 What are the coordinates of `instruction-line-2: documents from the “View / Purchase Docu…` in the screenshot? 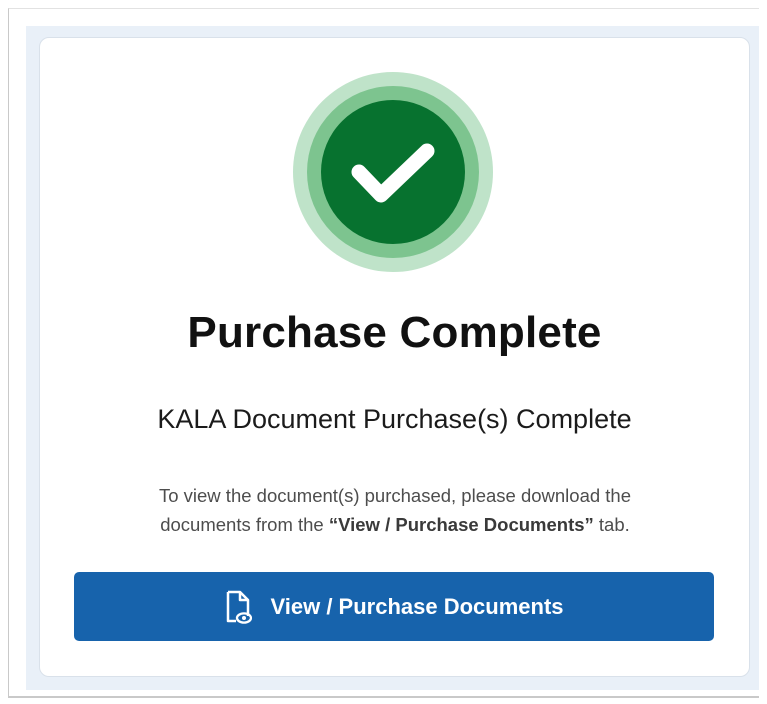 It's located at (395, 524).